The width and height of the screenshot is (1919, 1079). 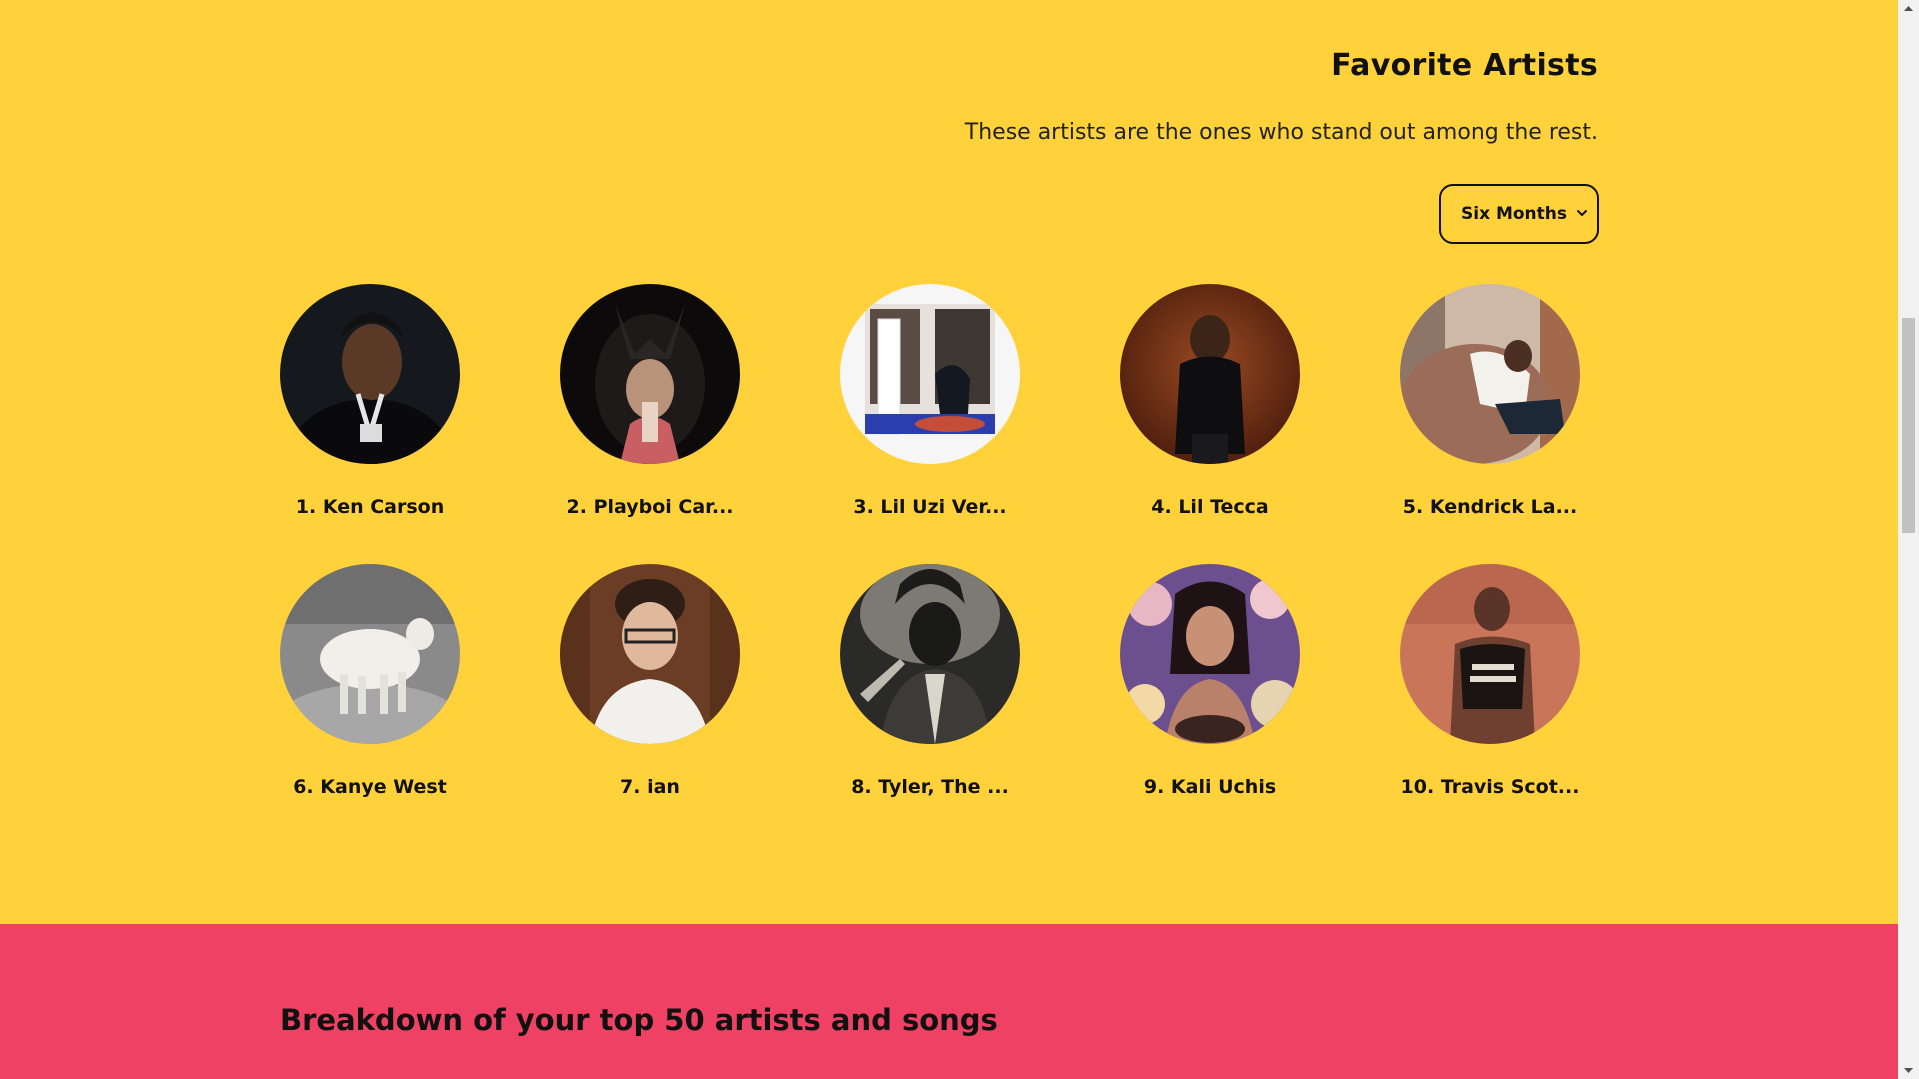 I want to click on artist-rank: 4., so click(x=1161, y=507).